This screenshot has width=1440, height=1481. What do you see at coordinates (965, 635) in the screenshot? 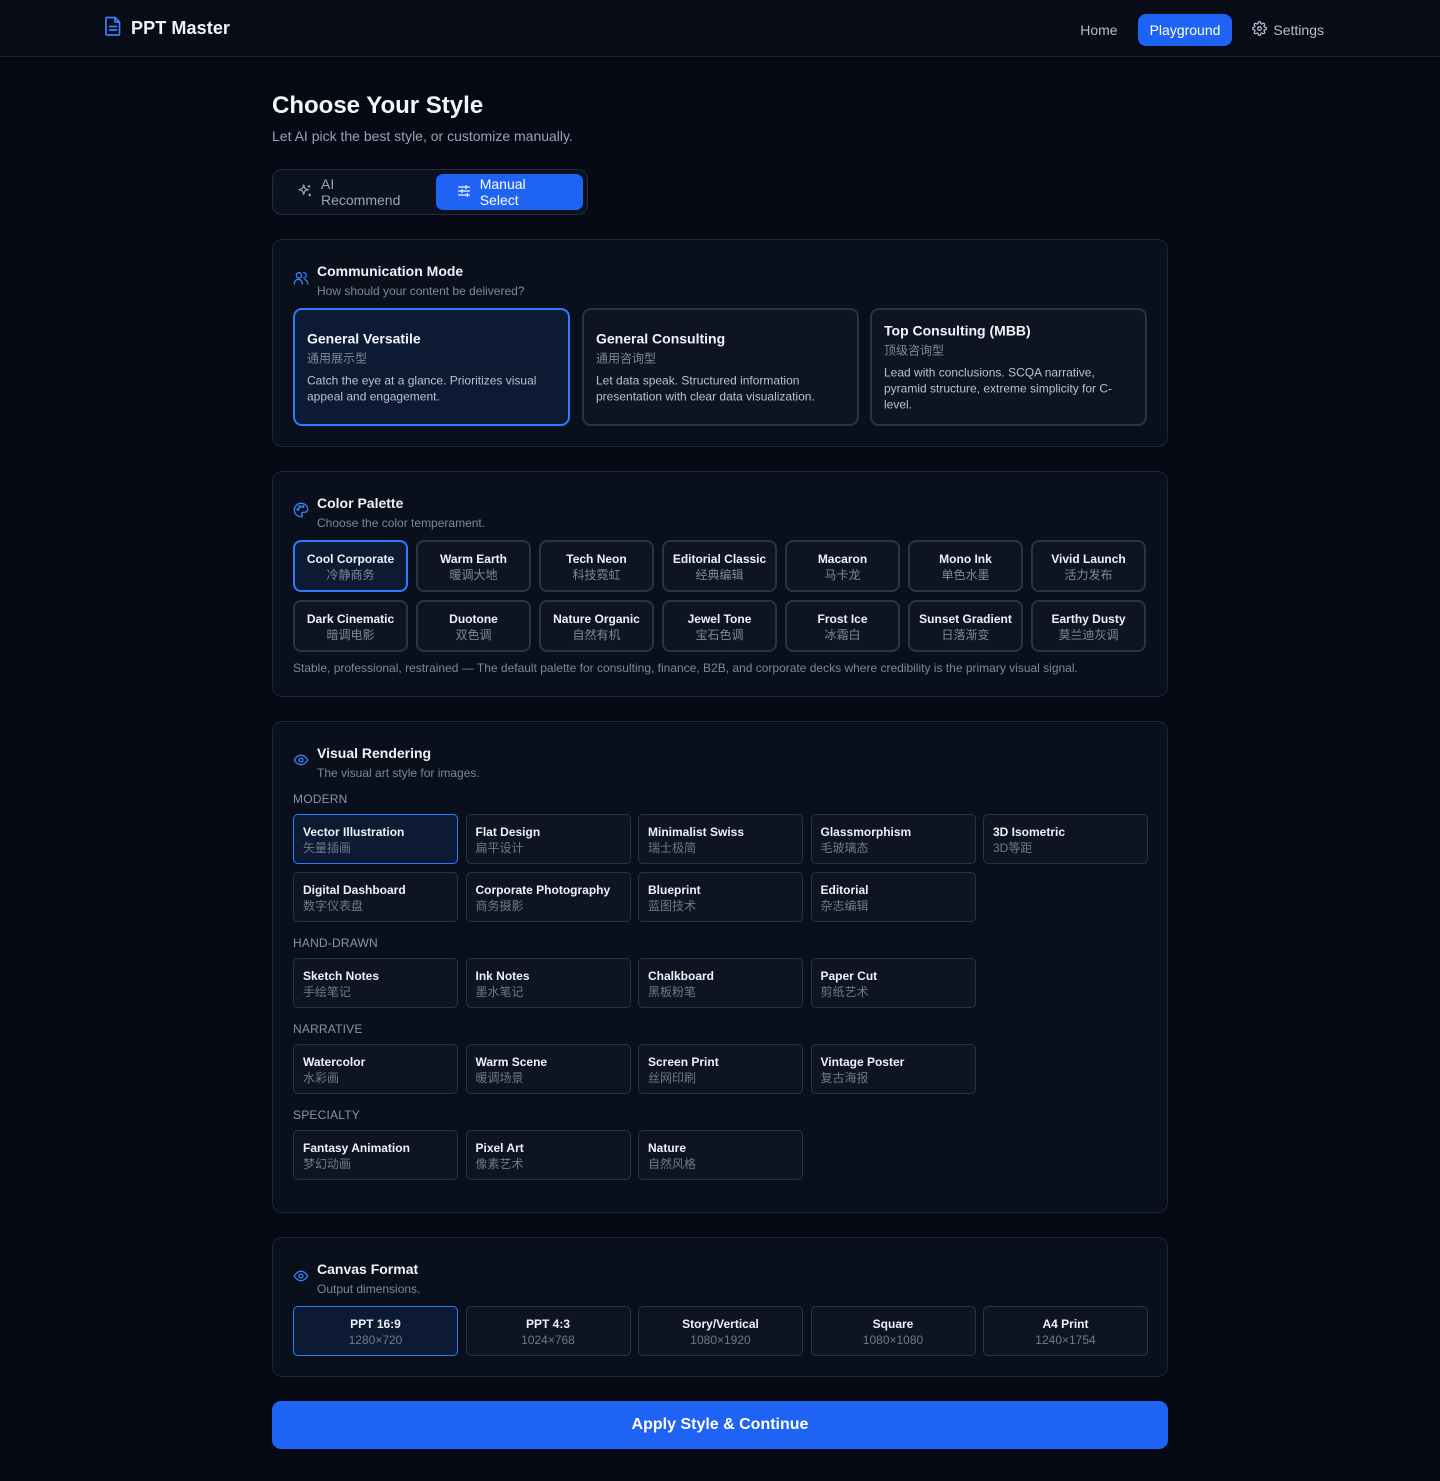
I see `palette-option-cn: 日落渐变` at bounding box center [965, 635].